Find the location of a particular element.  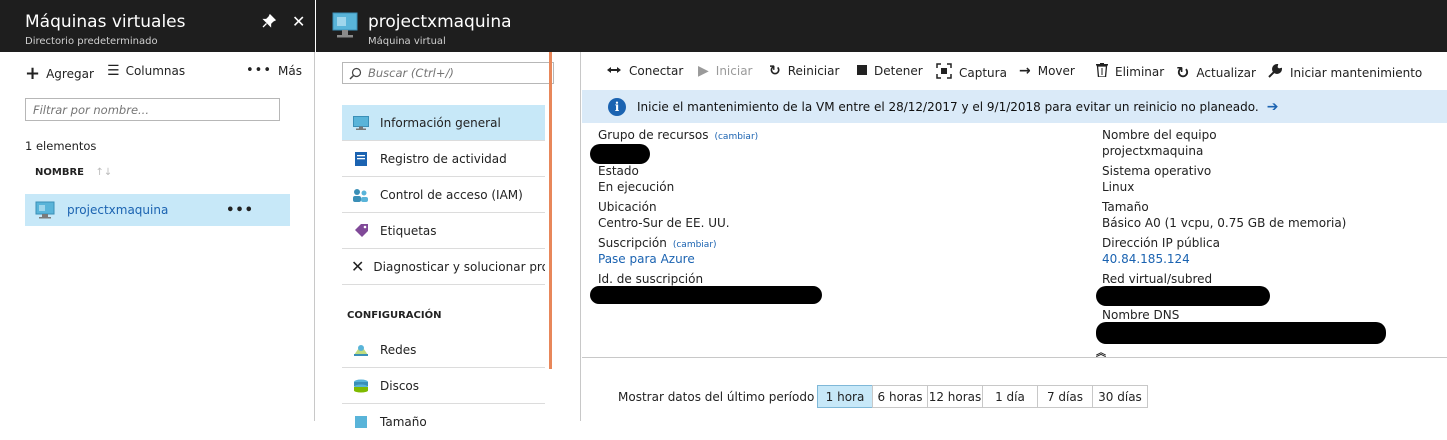

menu-item-size: Tamaño is located at coordinates (443, 422).